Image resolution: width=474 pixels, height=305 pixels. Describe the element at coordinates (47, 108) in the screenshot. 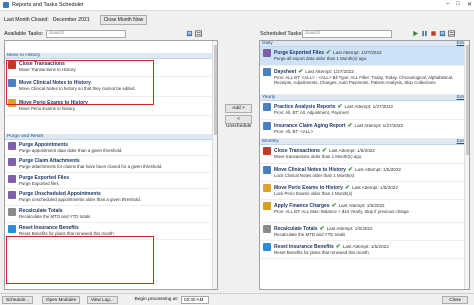

I see `item-desc: Move Perio Exams to history.` at that location.